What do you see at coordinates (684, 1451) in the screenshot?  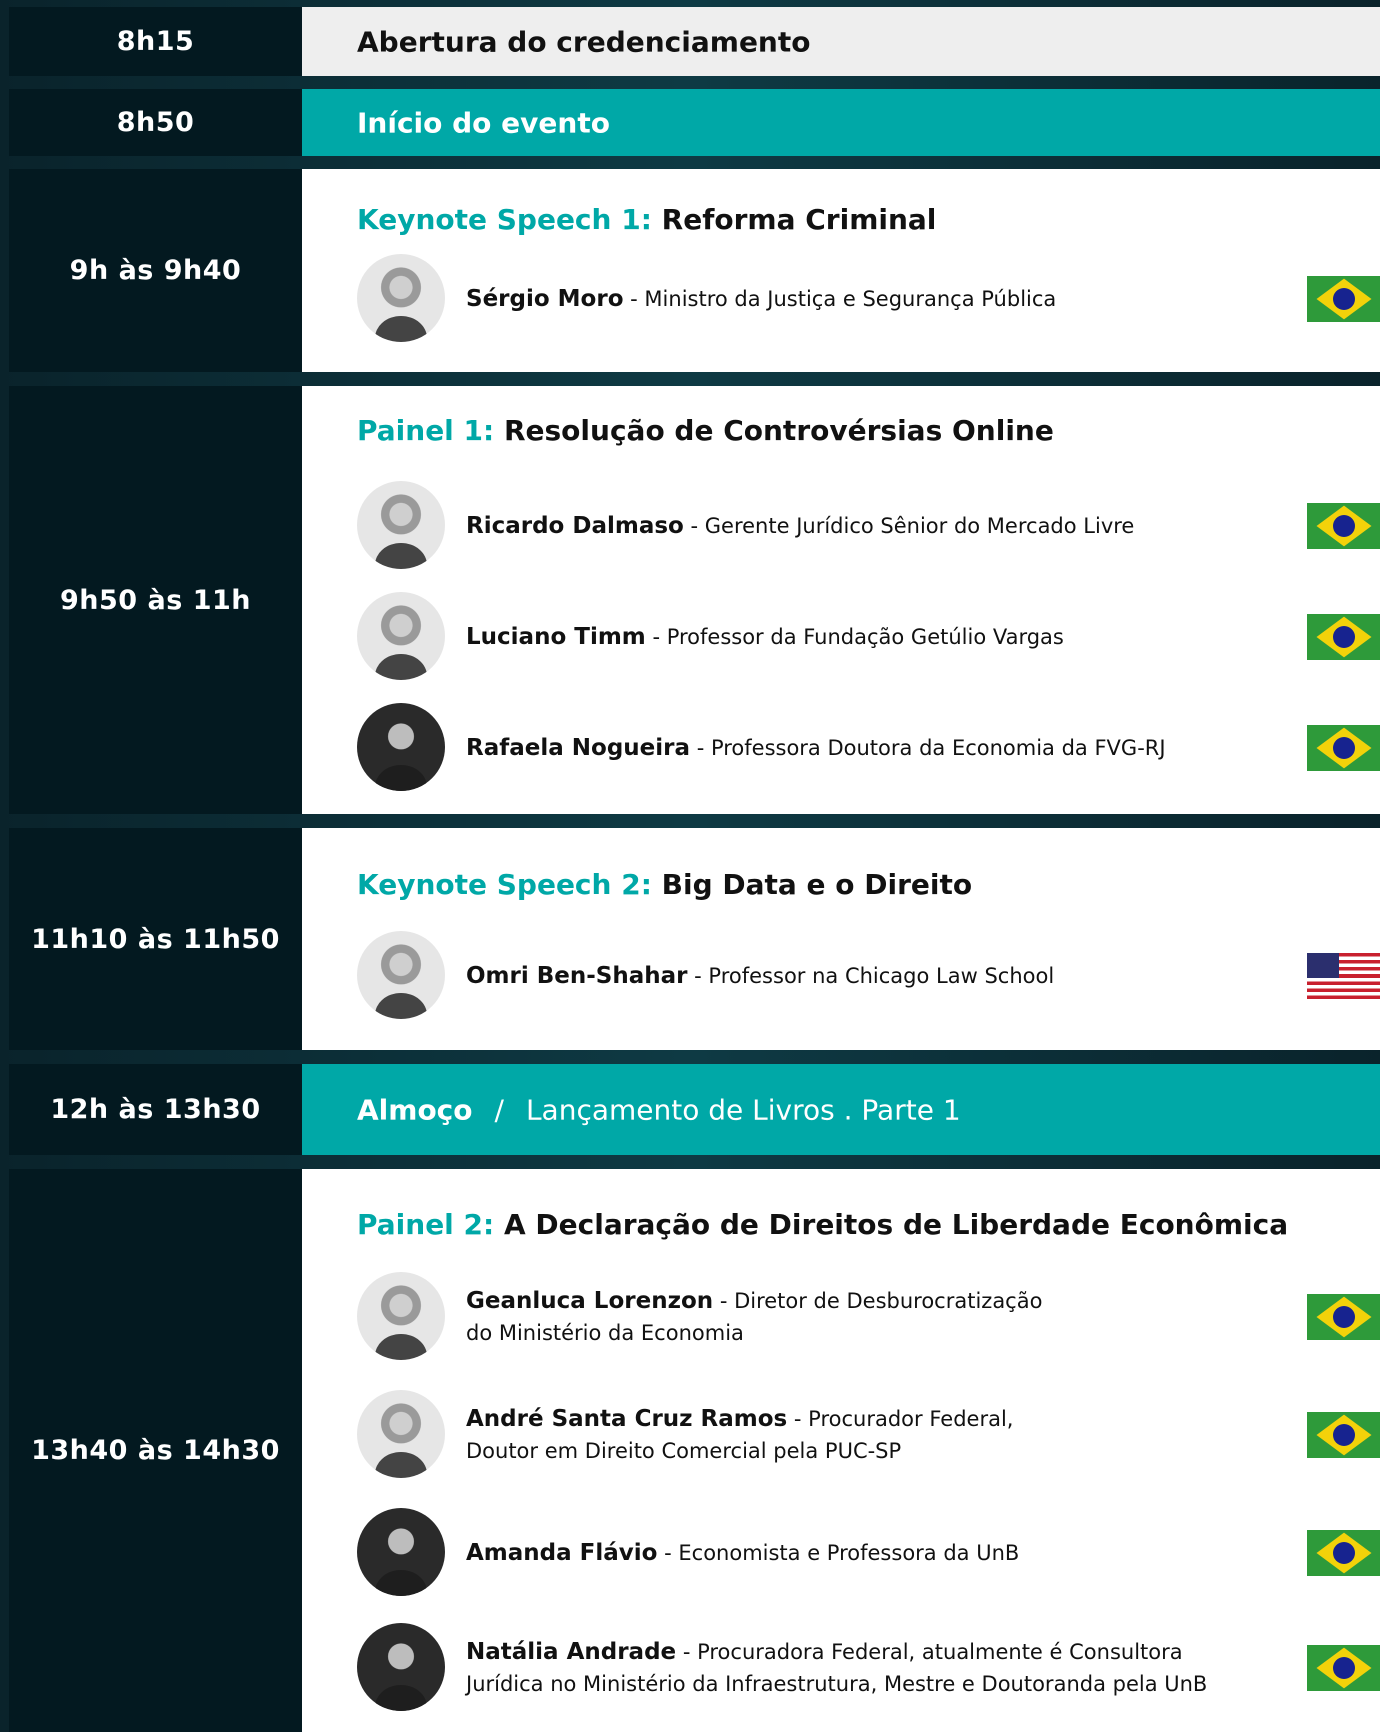 I see `speaker-role-line-2: Doutor em Direito Comercial pela PUC-SP` at bounding box center [684, 1451].